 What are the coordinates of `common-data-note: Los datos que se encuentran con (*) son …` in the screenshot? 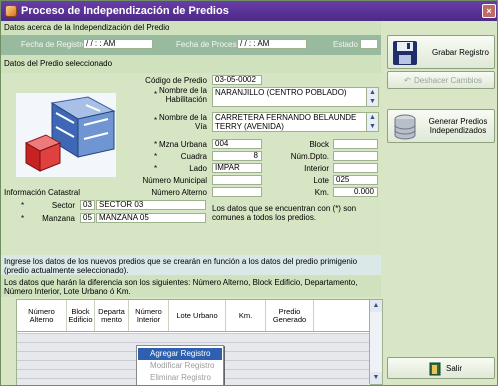 It's located at (284, 213).